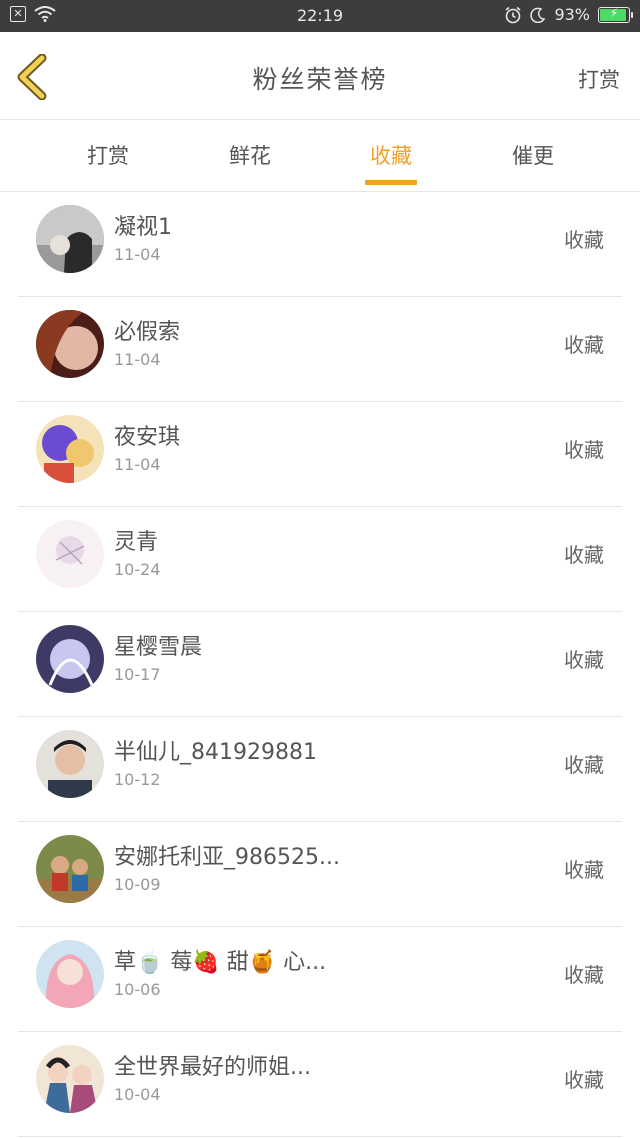  I want to click on nav-header: 粉丝荣誉榜 打赏, so click(320, 76).